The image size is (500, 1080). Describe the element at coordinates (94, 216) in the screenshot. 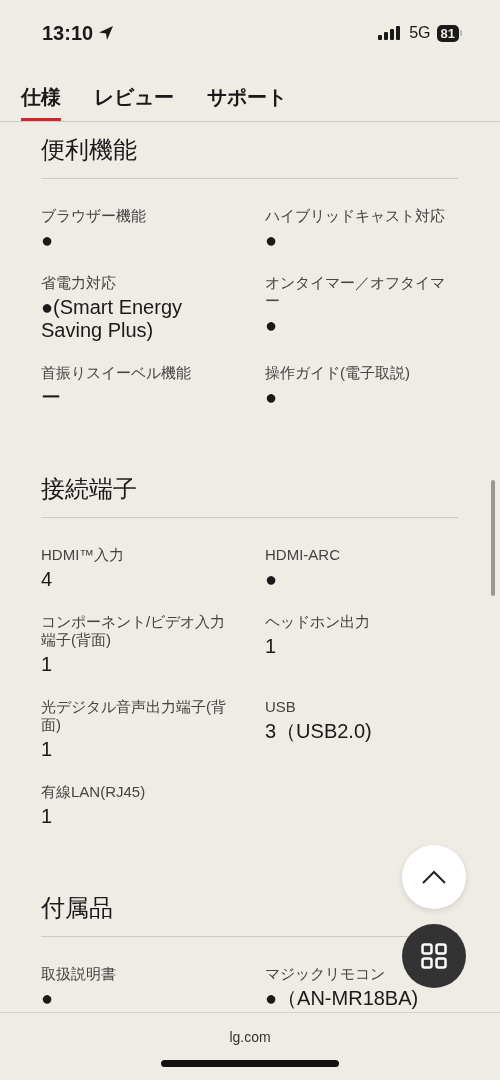

I see `spec-label: ブラウザー機能` at that location.